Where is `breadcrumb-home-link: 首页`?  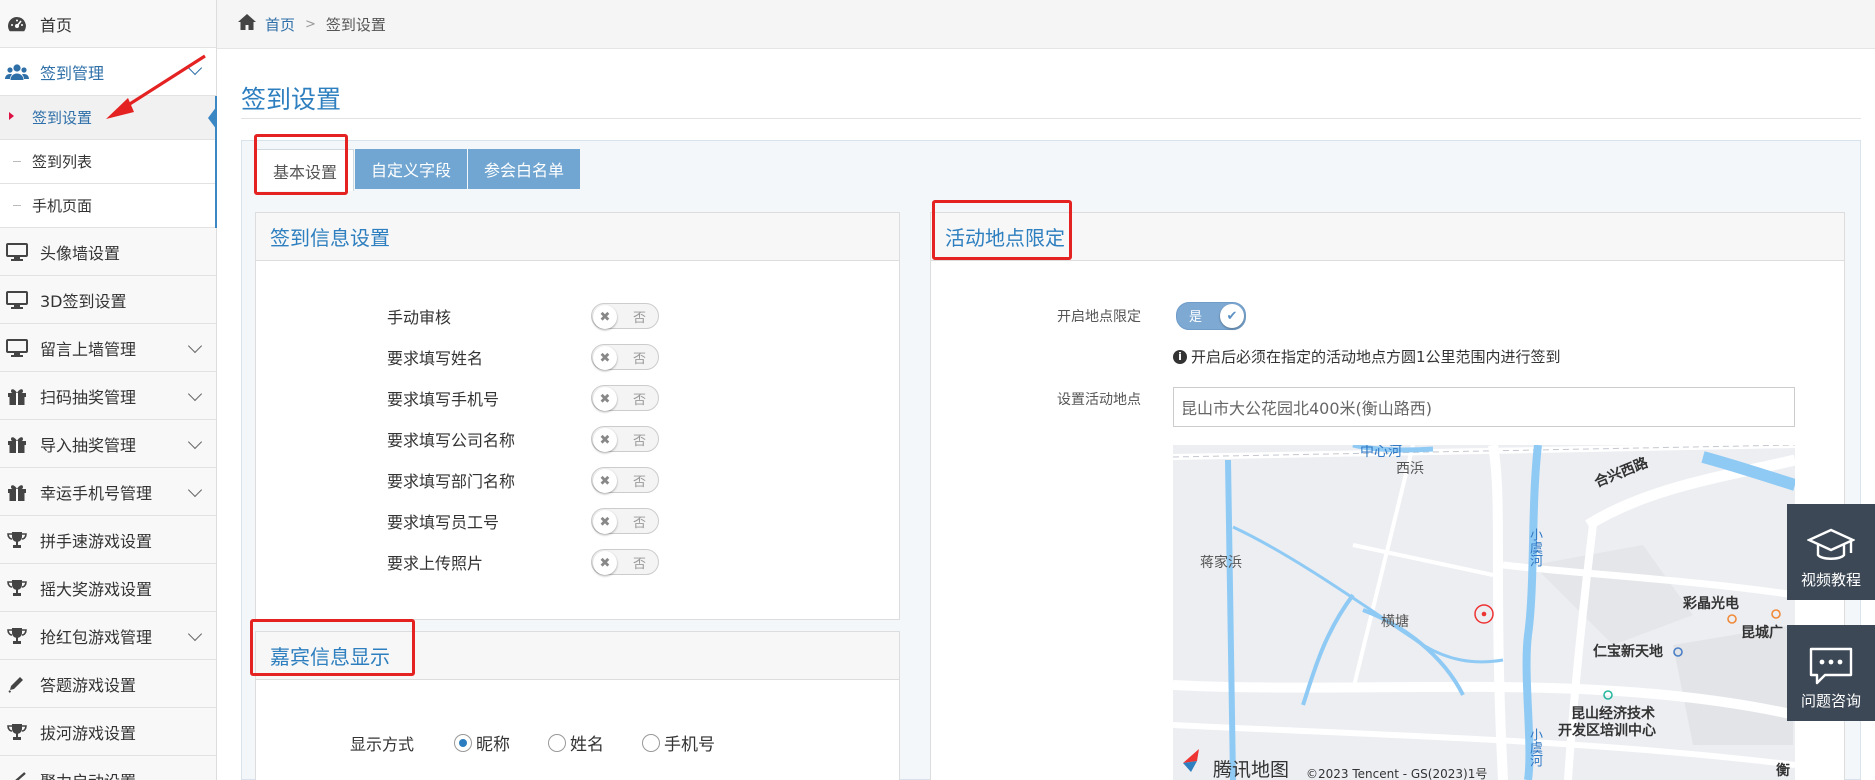
breadcrumb-home-link: 首页 is located at coordinates (280, 24).